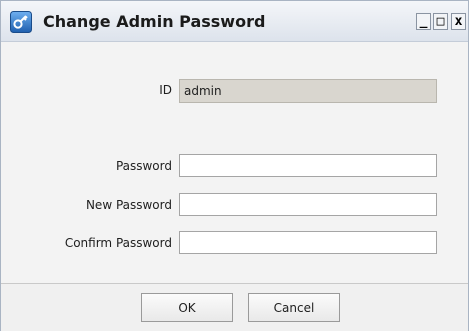 The image size is (469, 331). Describe the element at coordinates (128, 205) in the screenshot. I see `new-password-label: New Password` at that location.